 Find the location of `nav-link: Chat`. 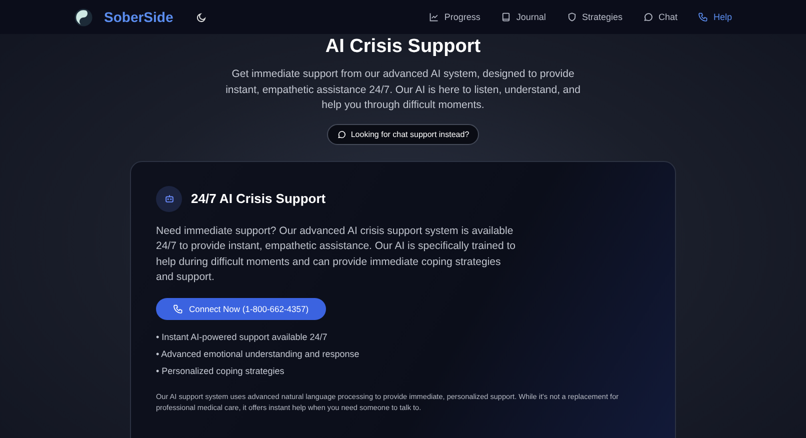

nav-link: Chat is located at coordinates (660, 17).